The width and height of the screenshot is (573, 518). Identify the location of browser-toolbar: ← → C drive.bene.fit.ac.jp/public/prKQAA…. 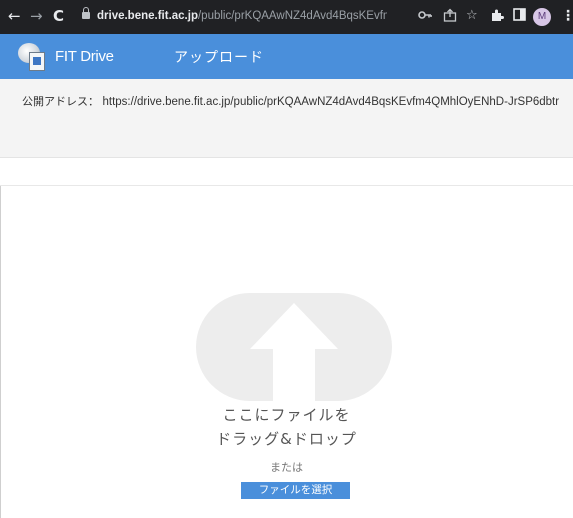
(286, 17).